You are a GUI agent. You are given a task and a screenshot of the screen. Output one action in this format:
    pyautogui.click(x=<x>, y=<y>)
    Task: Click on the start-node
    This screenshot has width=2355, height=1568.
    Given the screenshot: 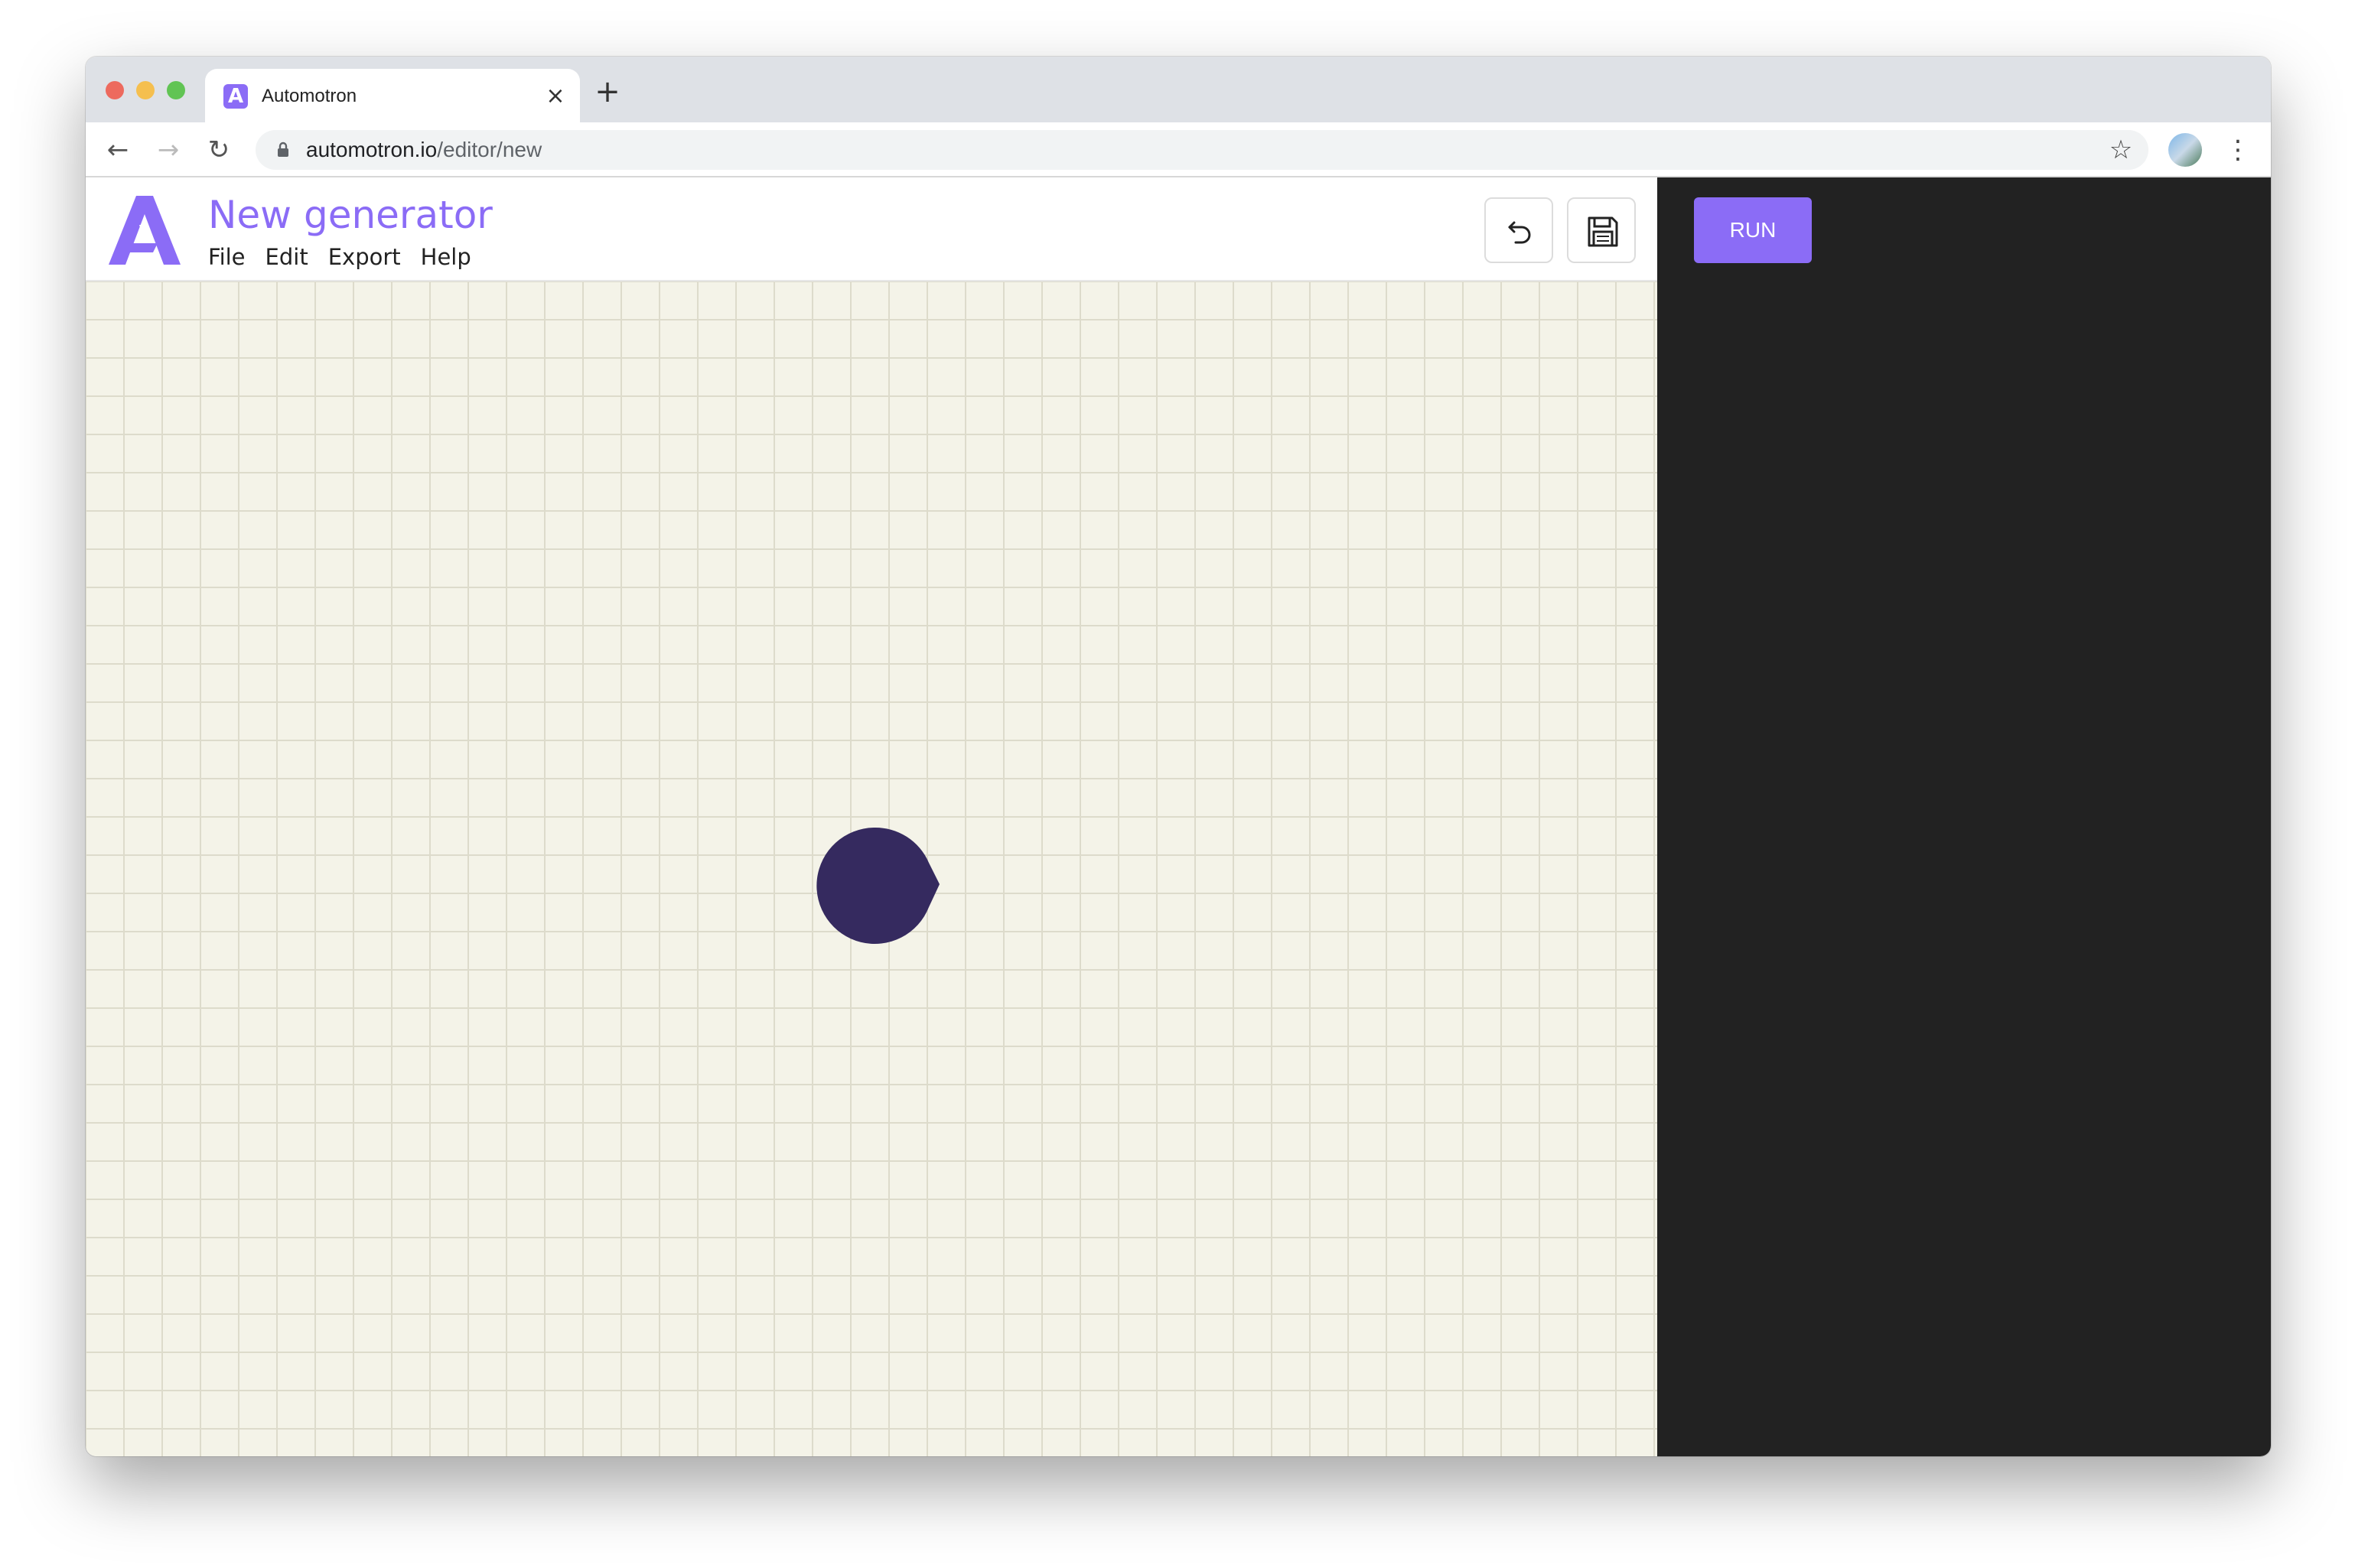 What is the action you would take?
    pyautogui.click(x=883, y=885)
    